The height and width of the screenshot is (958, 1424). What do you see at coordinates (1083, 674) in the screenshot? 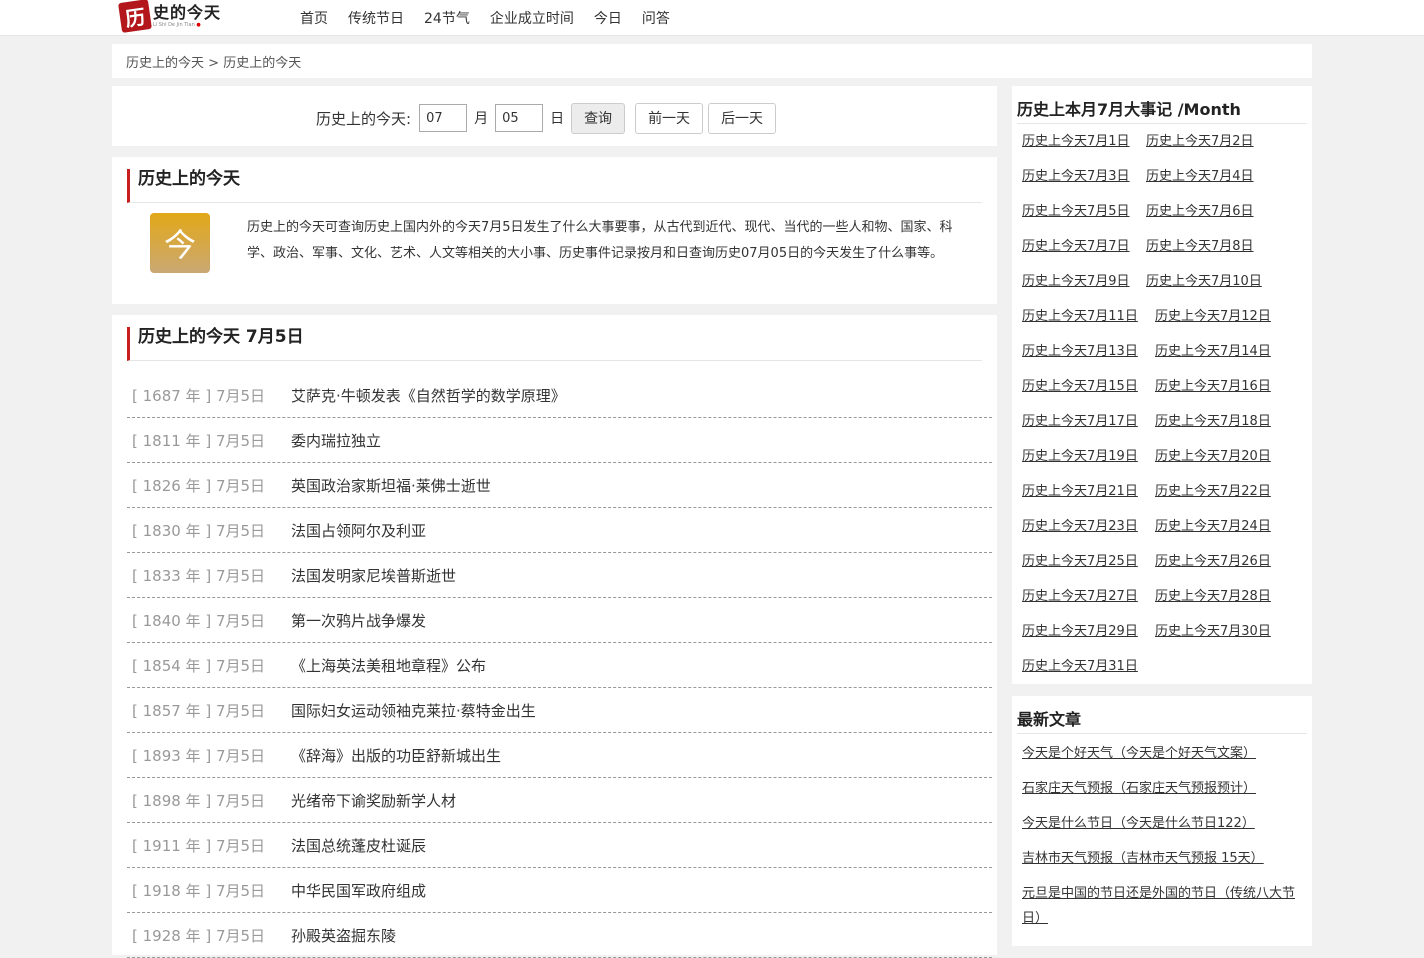
I see `month-day-link: 历史上今天7月31日` at bounding box center [1083, 674].